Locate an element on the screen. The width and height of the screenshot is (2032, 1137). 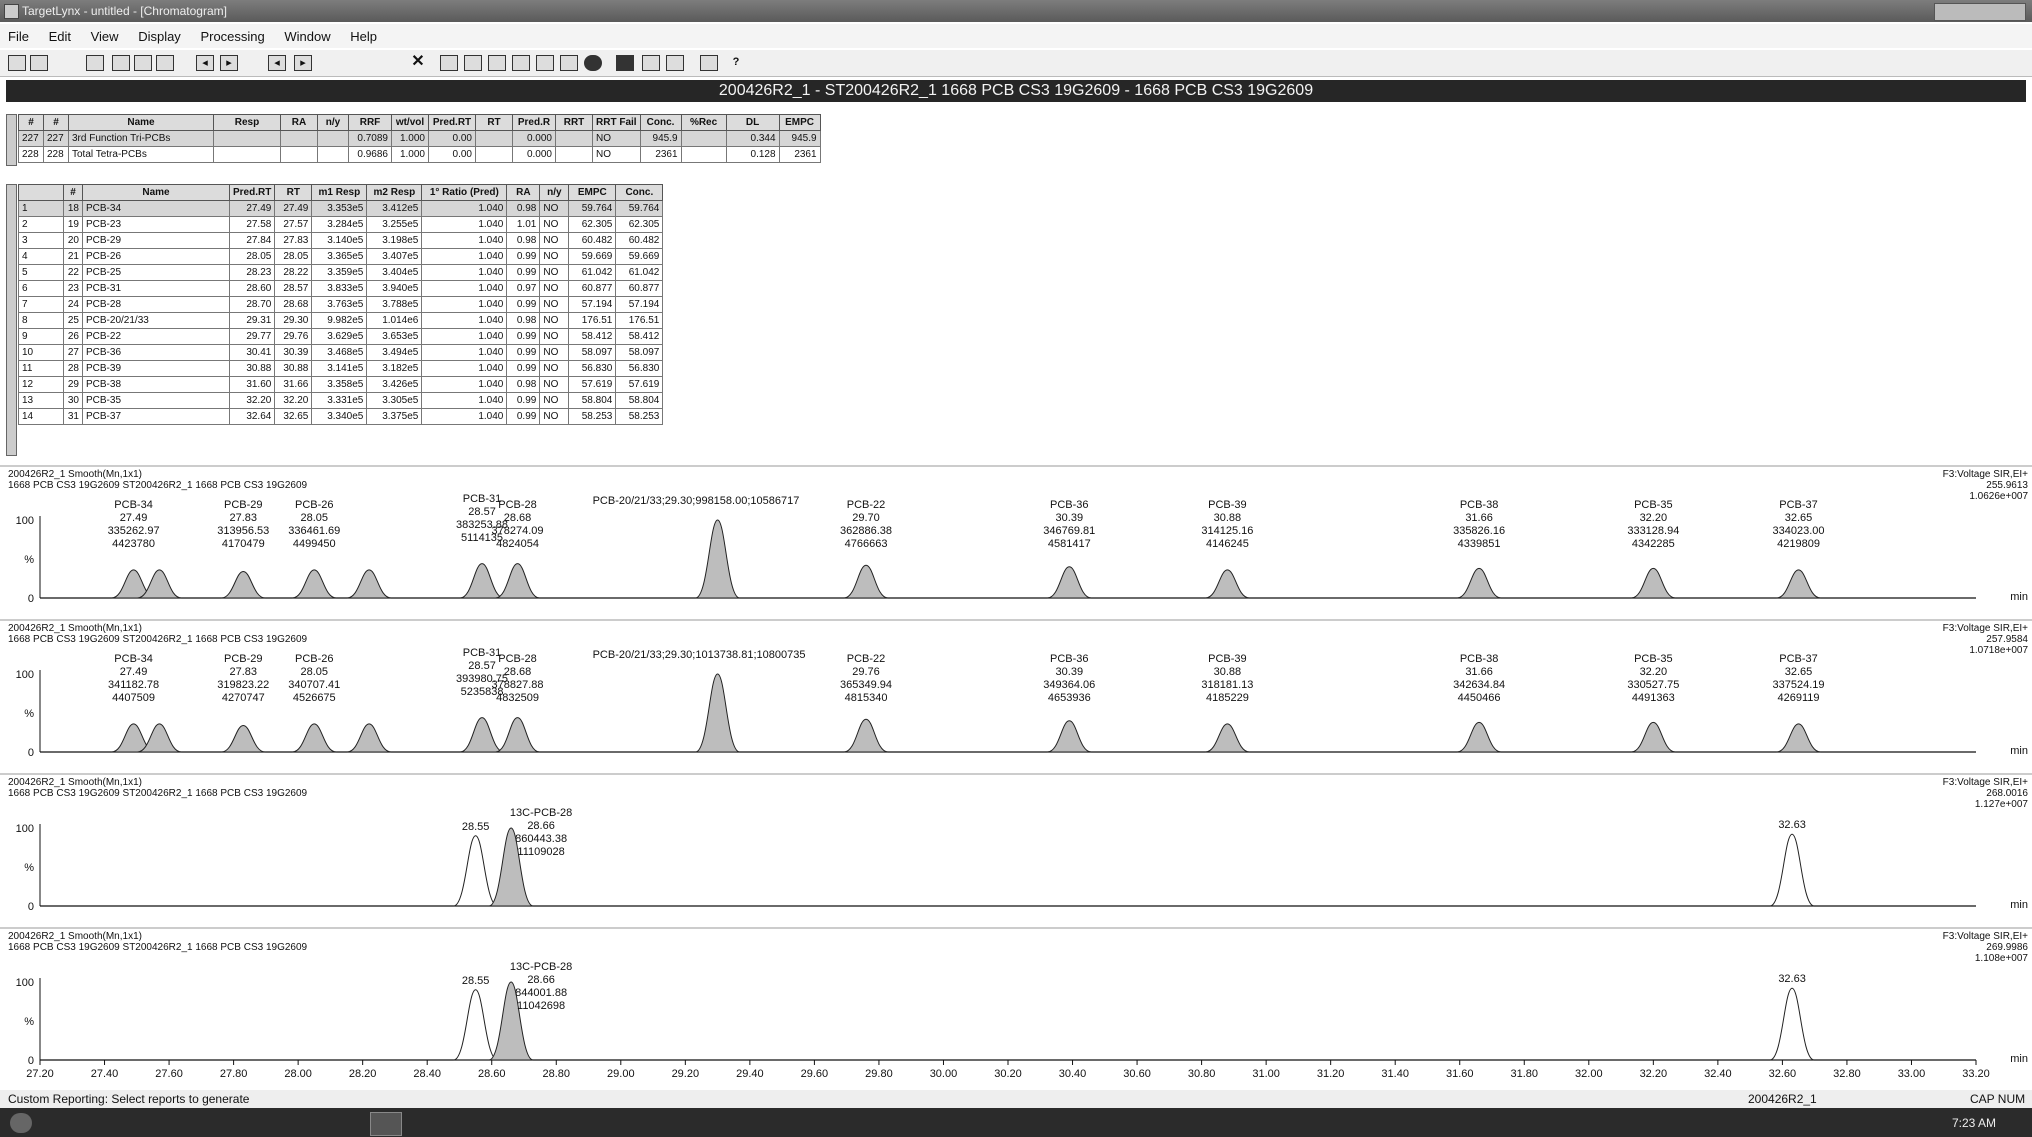
grid-icon is located at coordinates (651, 63).